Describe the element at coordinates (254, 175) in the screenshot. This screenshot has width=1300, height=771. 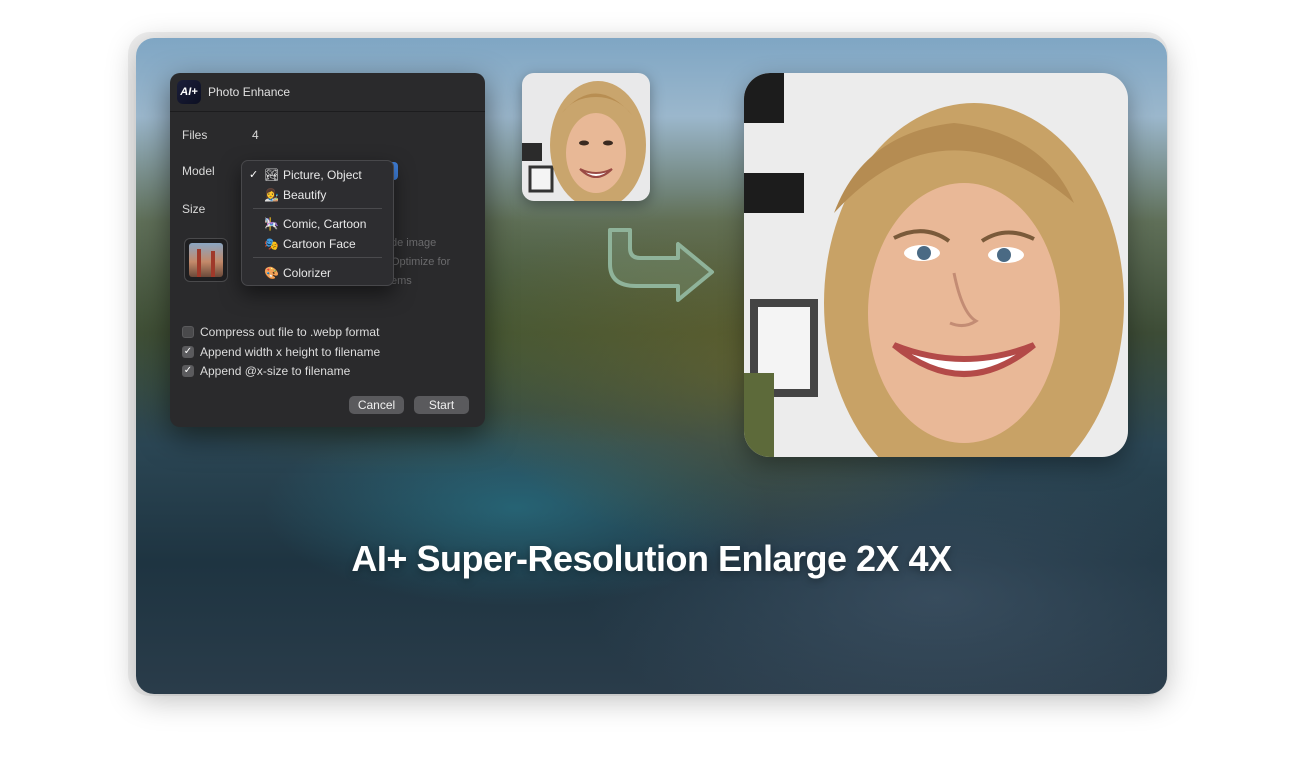
I see `checkmark-icon: ✓` at that location.